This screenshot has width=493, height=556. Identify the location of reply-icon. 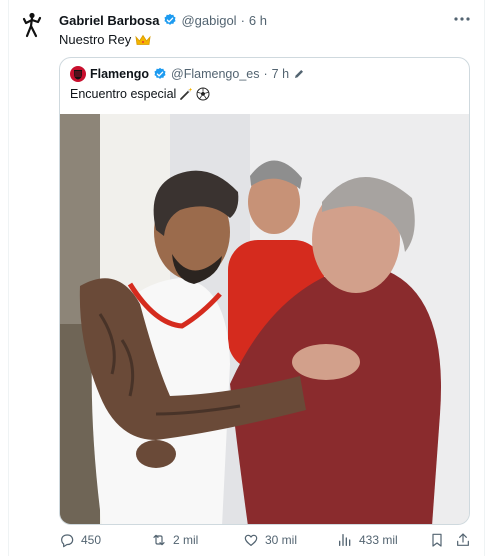
(67, 541).